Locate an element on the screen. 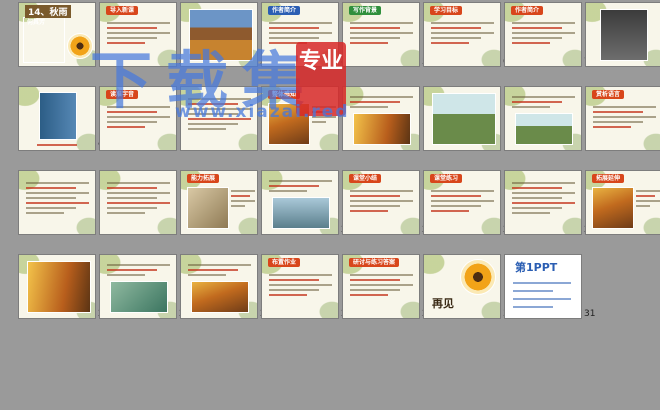  slide-thumbnail: 课堂小结 is located at coordinates (381, 202).